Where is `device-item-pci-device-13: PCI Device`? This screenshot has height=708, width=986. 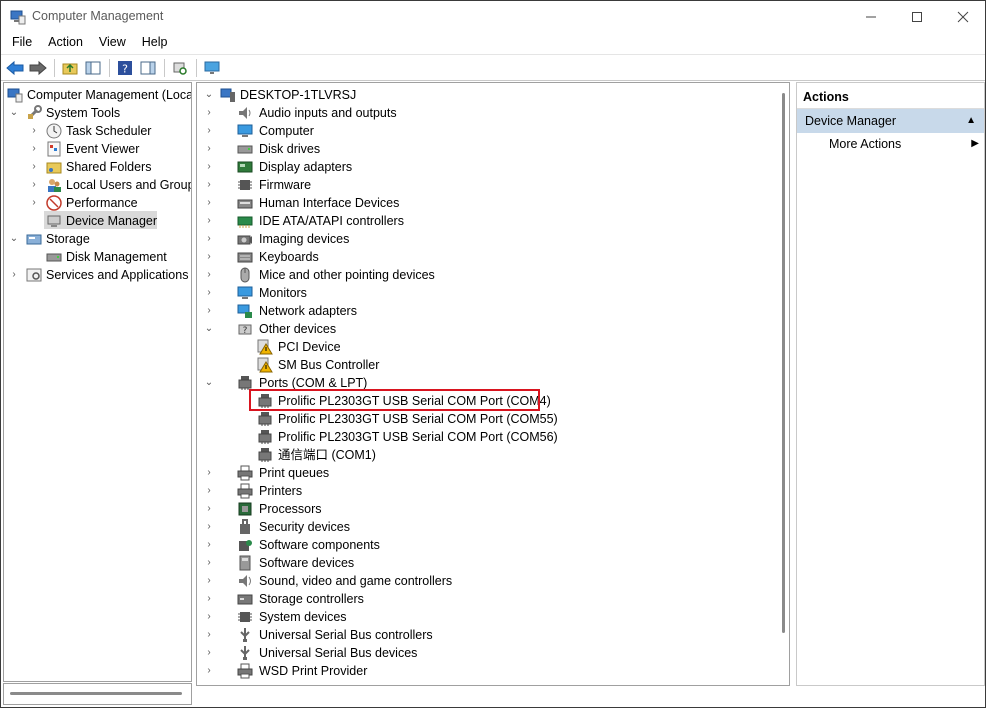
device-item-pci-device-13: PCI Device is located at coordinates (487, 347).